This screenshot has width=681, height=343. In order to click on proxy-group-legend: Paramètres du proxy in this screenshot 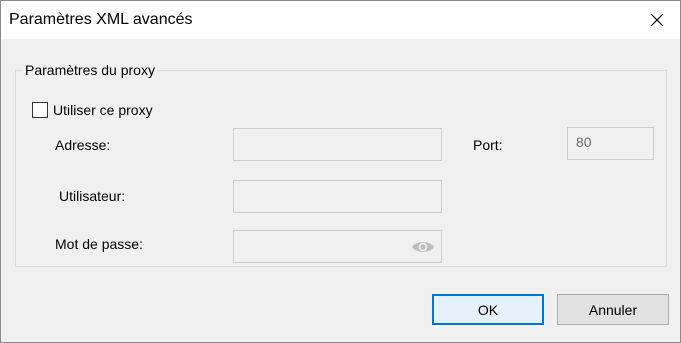, I will do `click(90, 70)`.